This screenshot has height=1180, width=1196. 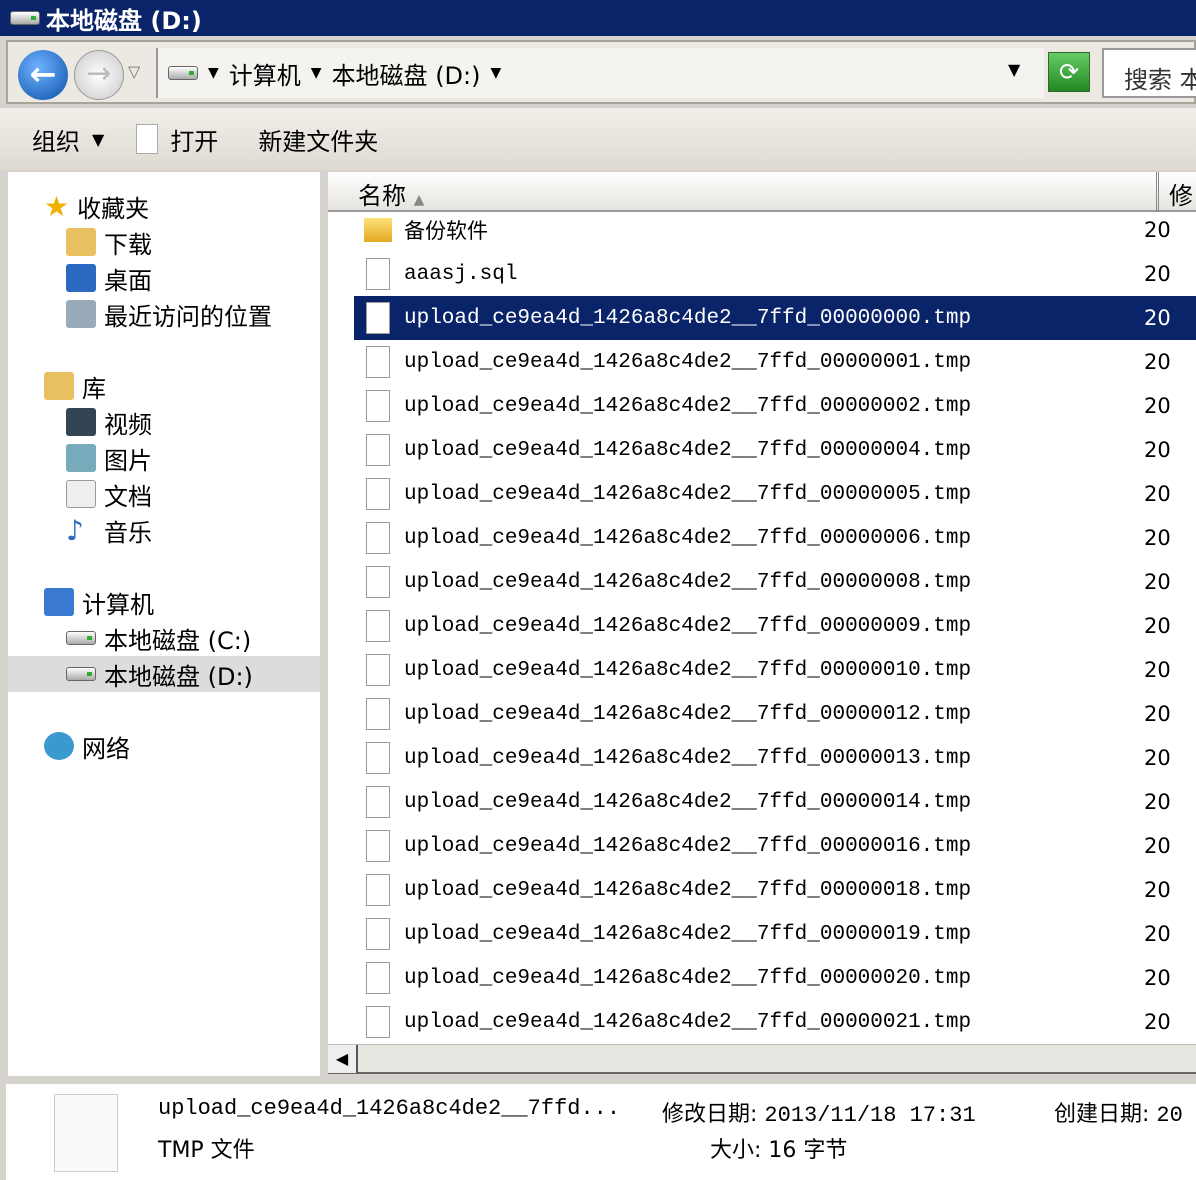 I want to click on nav-libraries: 库, so click(x=75, y=386).